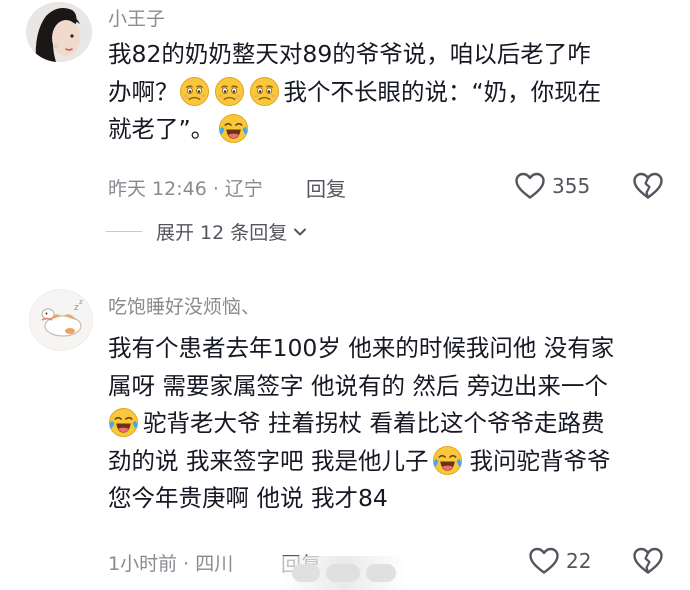 The width and height of the screenshot is (690, 590). I want to click on expand-replies-button: 展开 12 条回复, so click(206, 231).